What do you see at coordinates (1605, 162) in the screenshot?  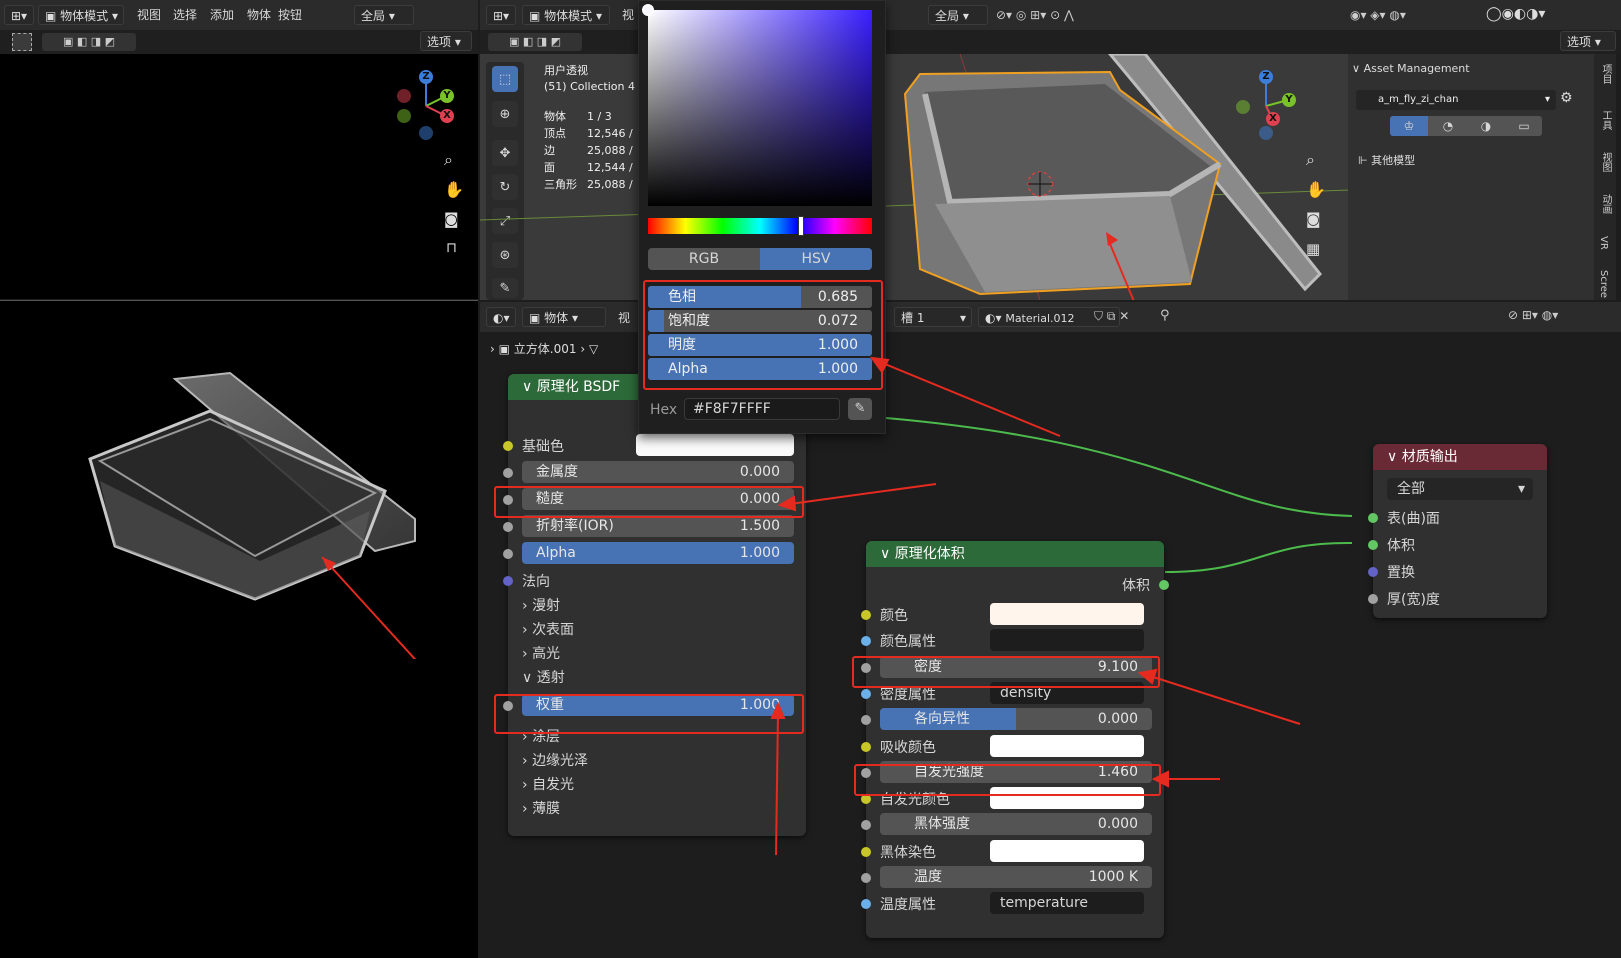 I see `sidebar-tab-view: 视图` at bounding box center [1605, 162].